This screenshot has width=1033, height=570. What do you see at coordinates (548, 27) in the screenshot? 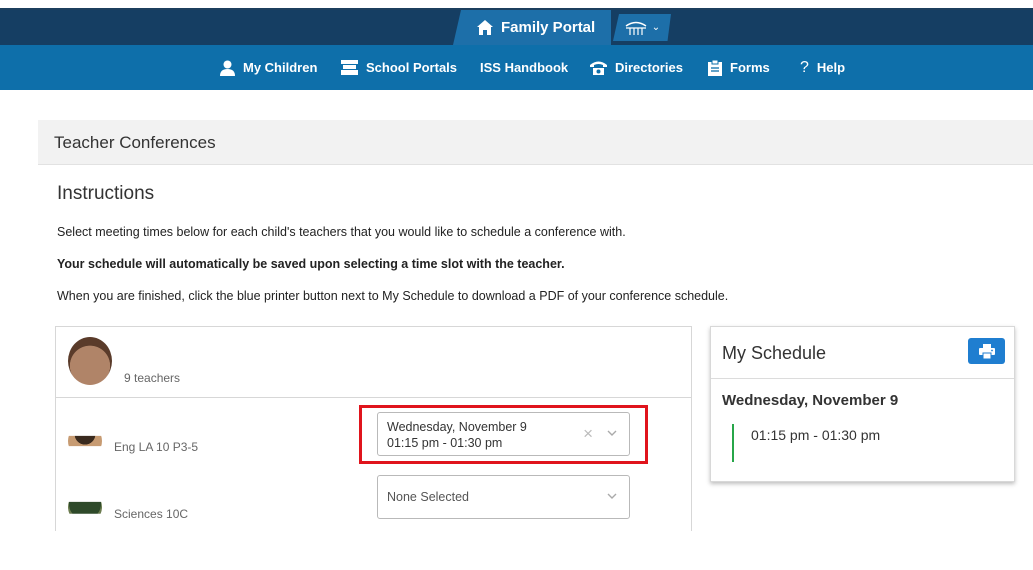
I see `portal-title: Family Portal` at bounding box center [548, 27].